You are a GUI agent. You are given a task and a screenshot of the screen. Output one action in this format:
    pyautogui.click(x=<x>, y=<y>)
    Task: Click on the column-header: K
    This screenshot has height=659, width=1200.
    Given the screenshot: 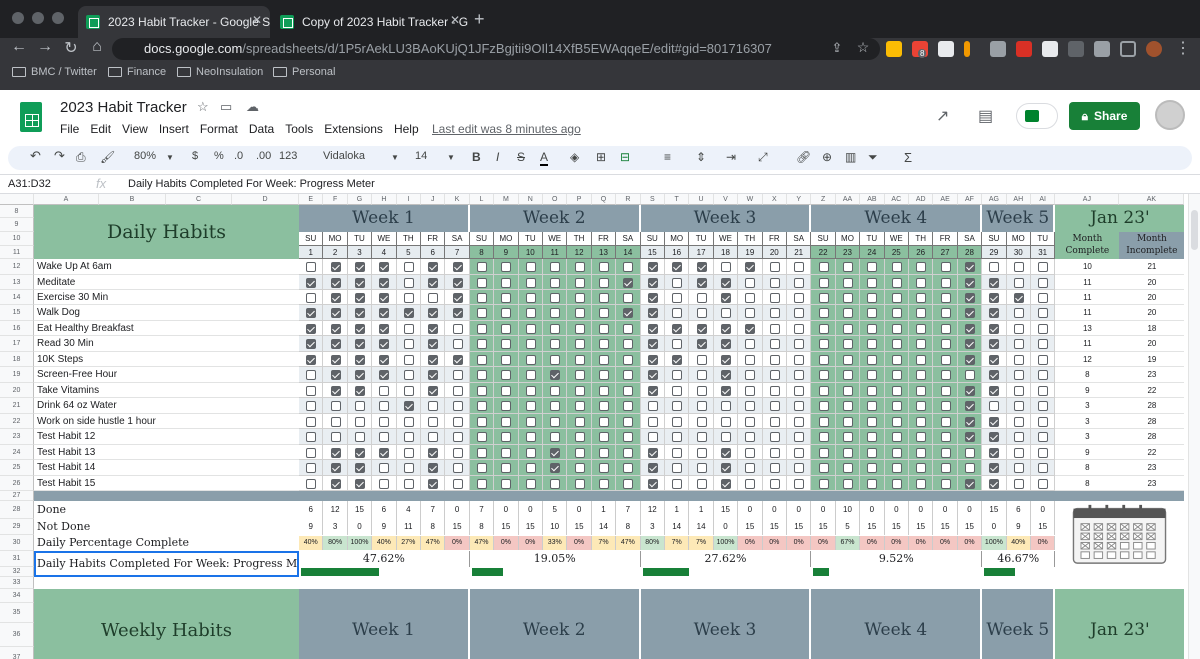 What is the action you would take?
    pyautogui.click(x=457, y=199)
    